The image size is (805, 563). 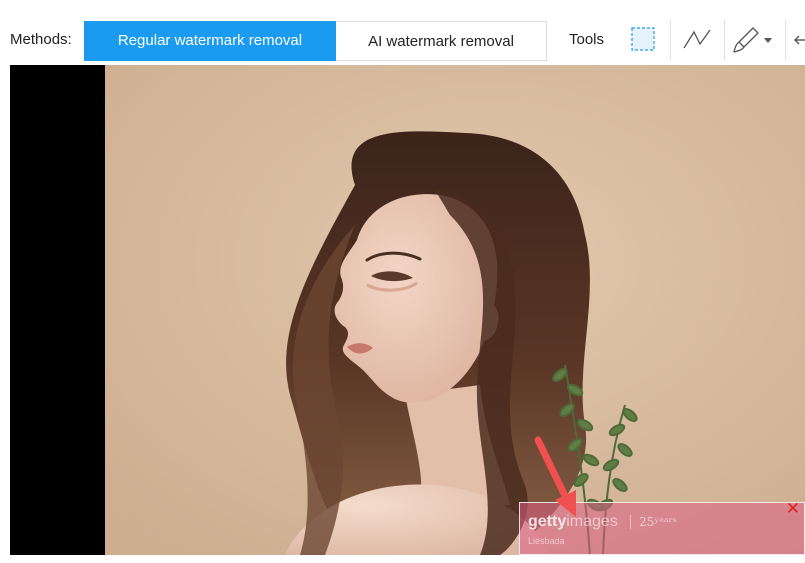 I want to click on methods-label: Methods:, so click(x=41, y=39).